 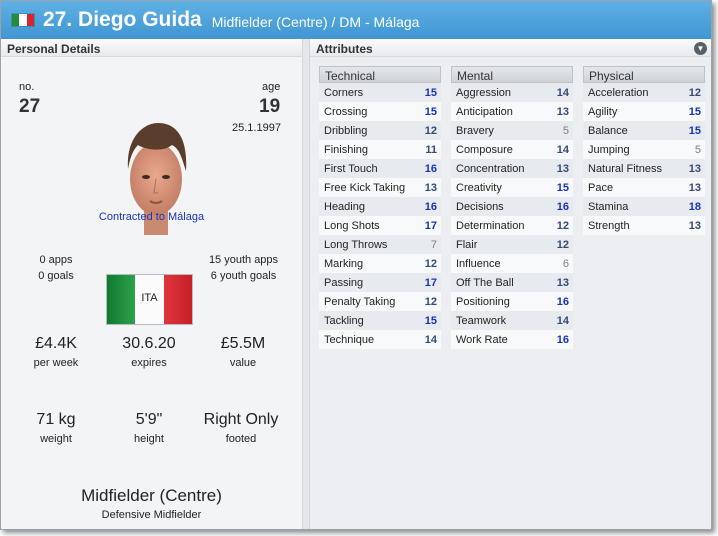 What do you see at coordinates (483, 301) in the screenshot?
I see `attribute-name: Positioning` at bounding box center [483, 301].